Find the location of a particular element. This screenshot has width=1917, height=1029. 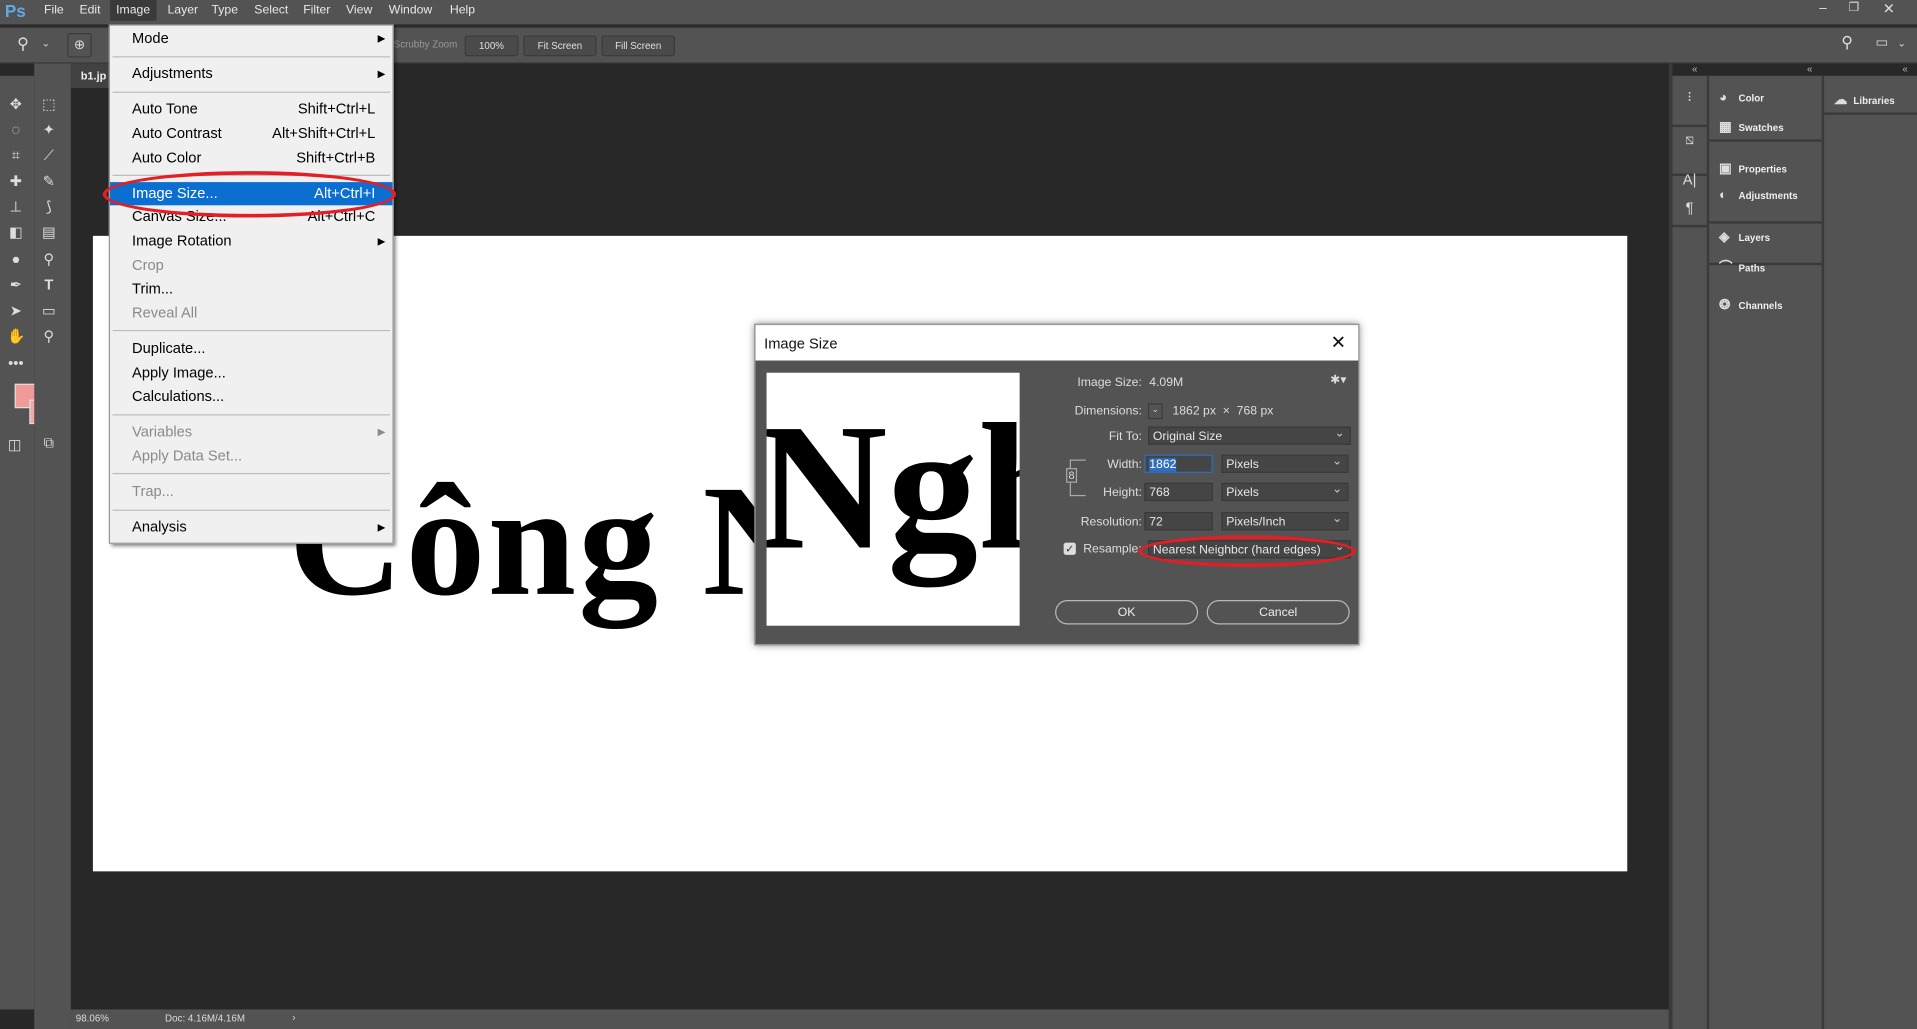

menu-item-mode: Mode ▶ is located at coordinates (251, 39).